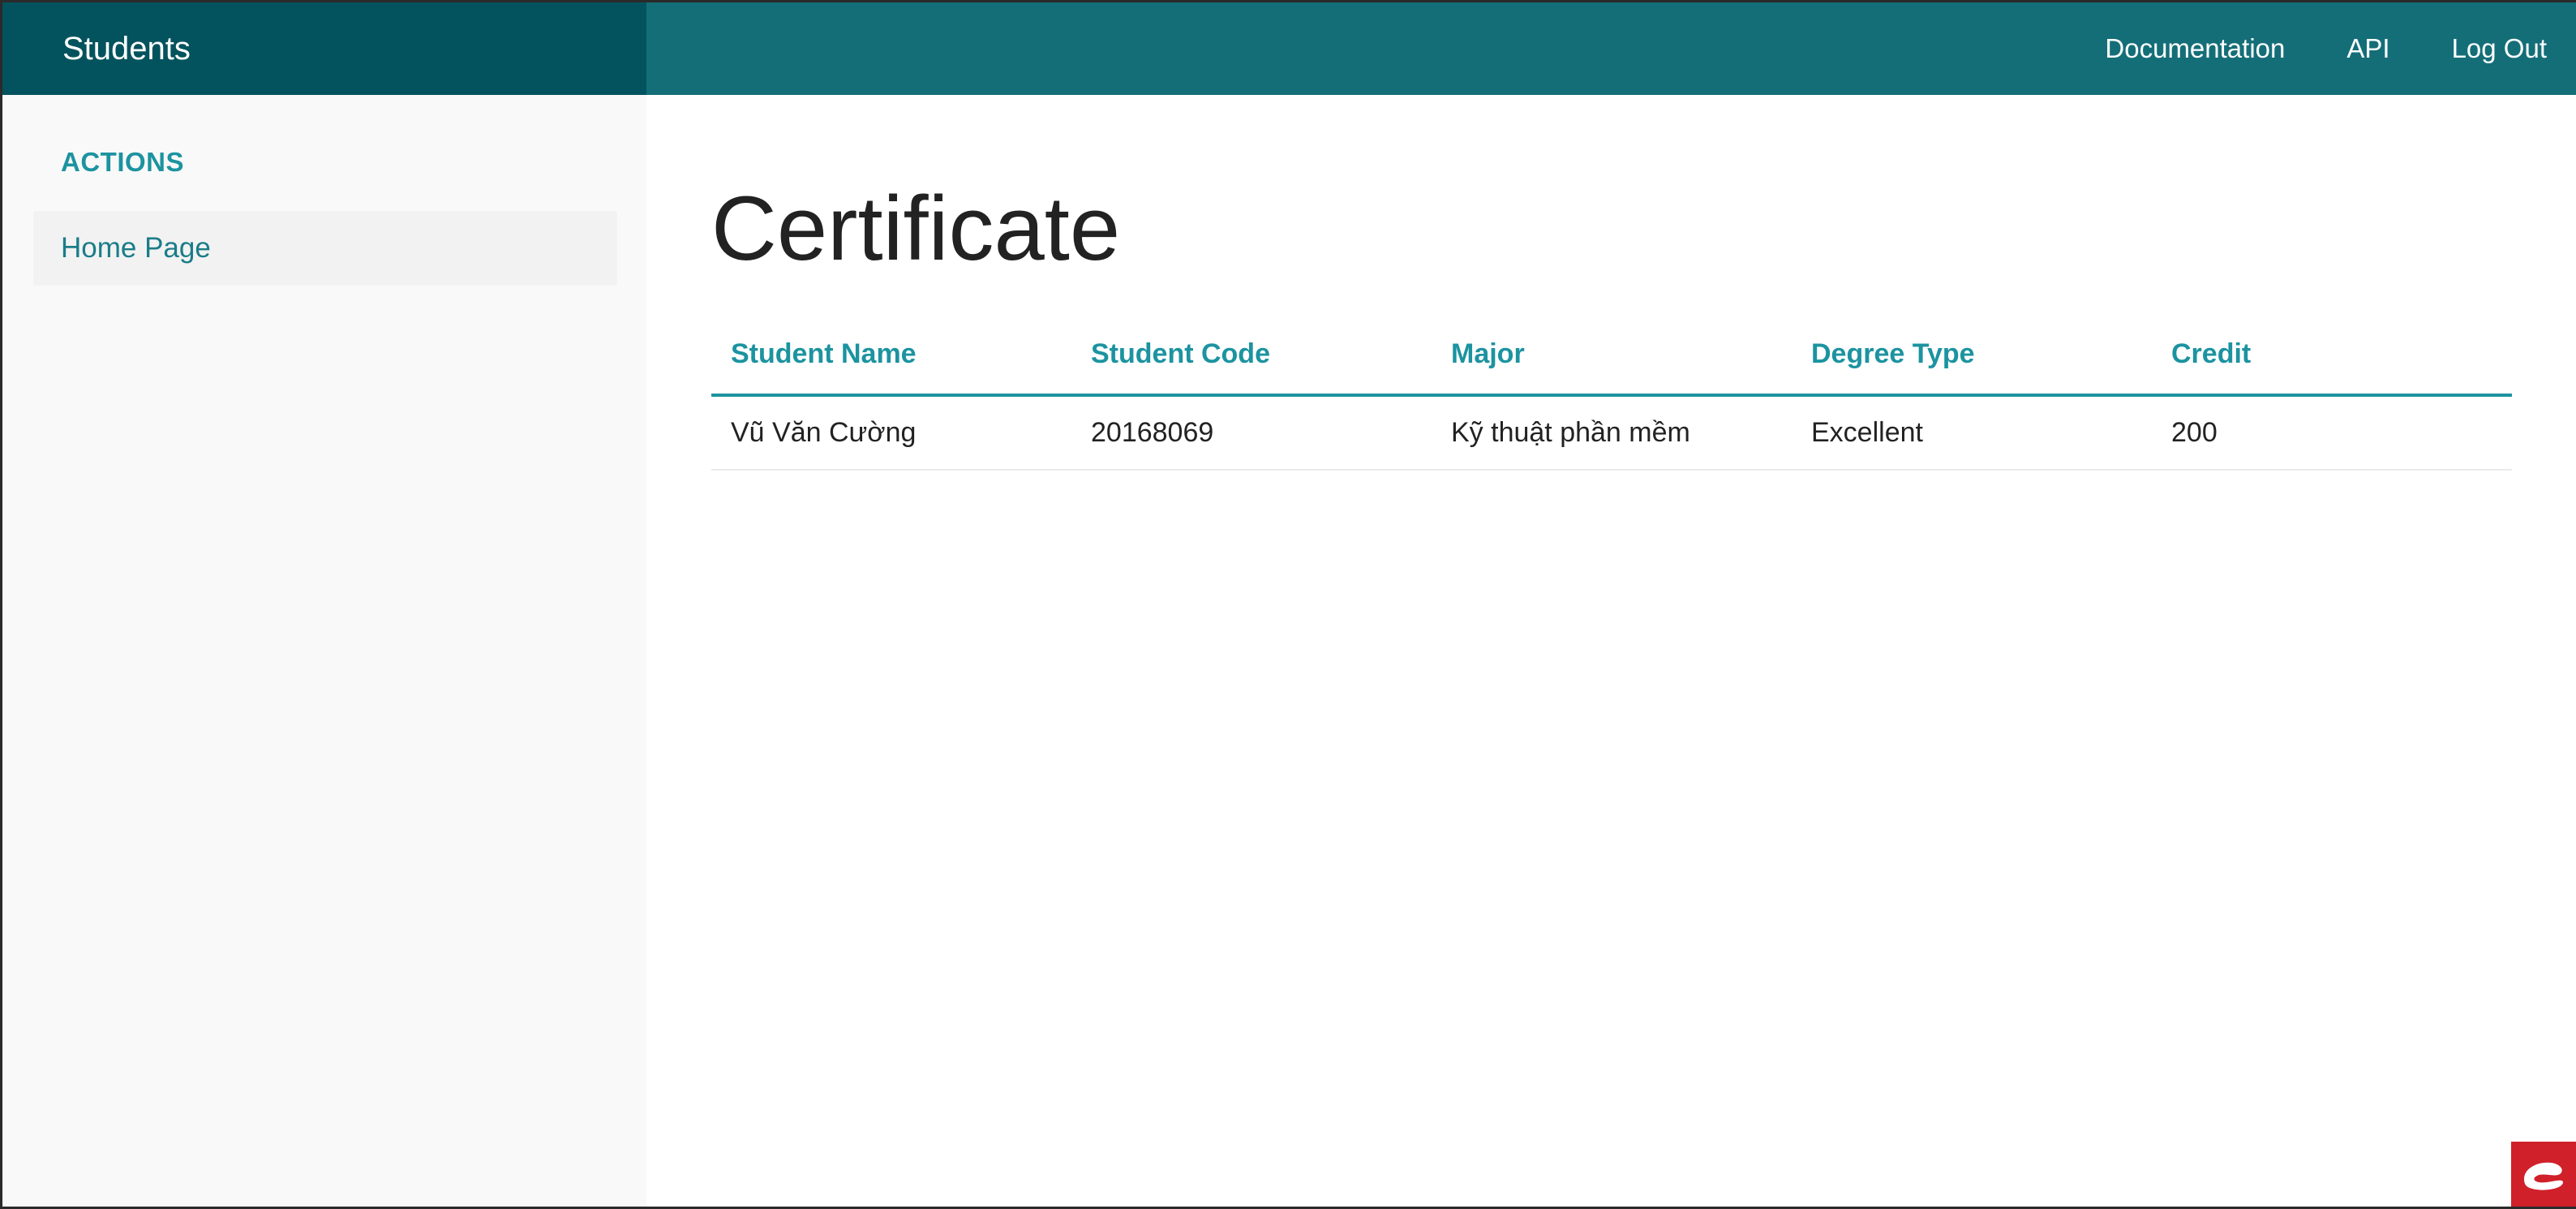 Image resolution: width=2576 pixels, height=1209 pixels. What do you see at coordinates (2295, 48) in the screenshot?
I see `top-nav-links: Documentation API Log Out` at bounding box center [2295, 48].